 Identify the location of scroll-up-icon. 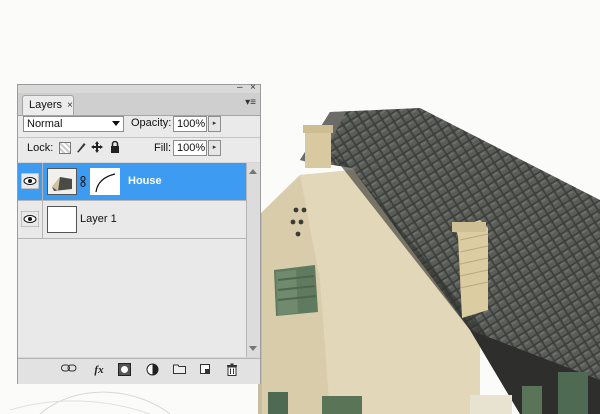
(253, 171).